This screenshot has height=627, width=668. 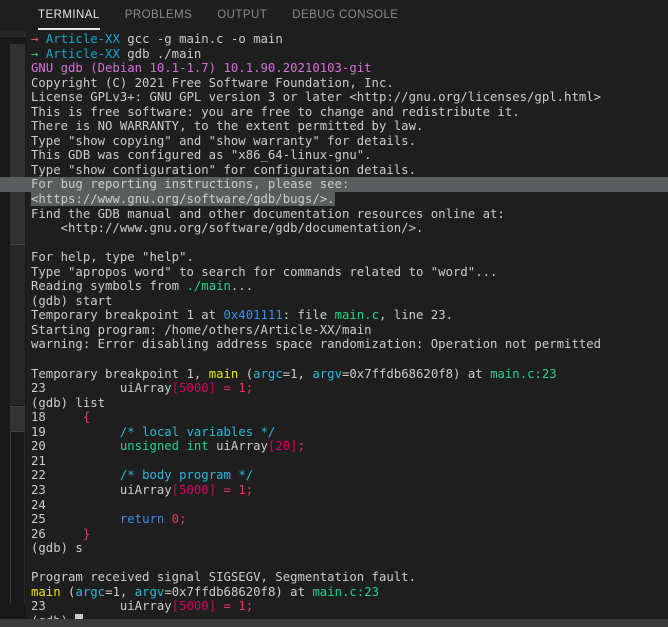 What do you see at coordinates (72, 300) in the screenshot?
I see `gdb-prompt-start: (gdb) start` at bounding box center [72, 300].